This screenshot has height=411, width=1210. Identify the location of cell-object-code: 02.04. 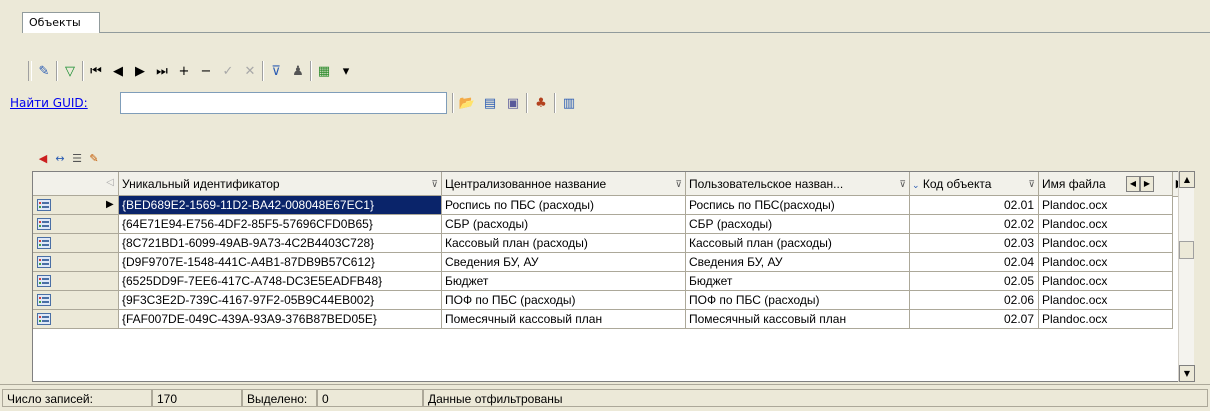
(974, 262).